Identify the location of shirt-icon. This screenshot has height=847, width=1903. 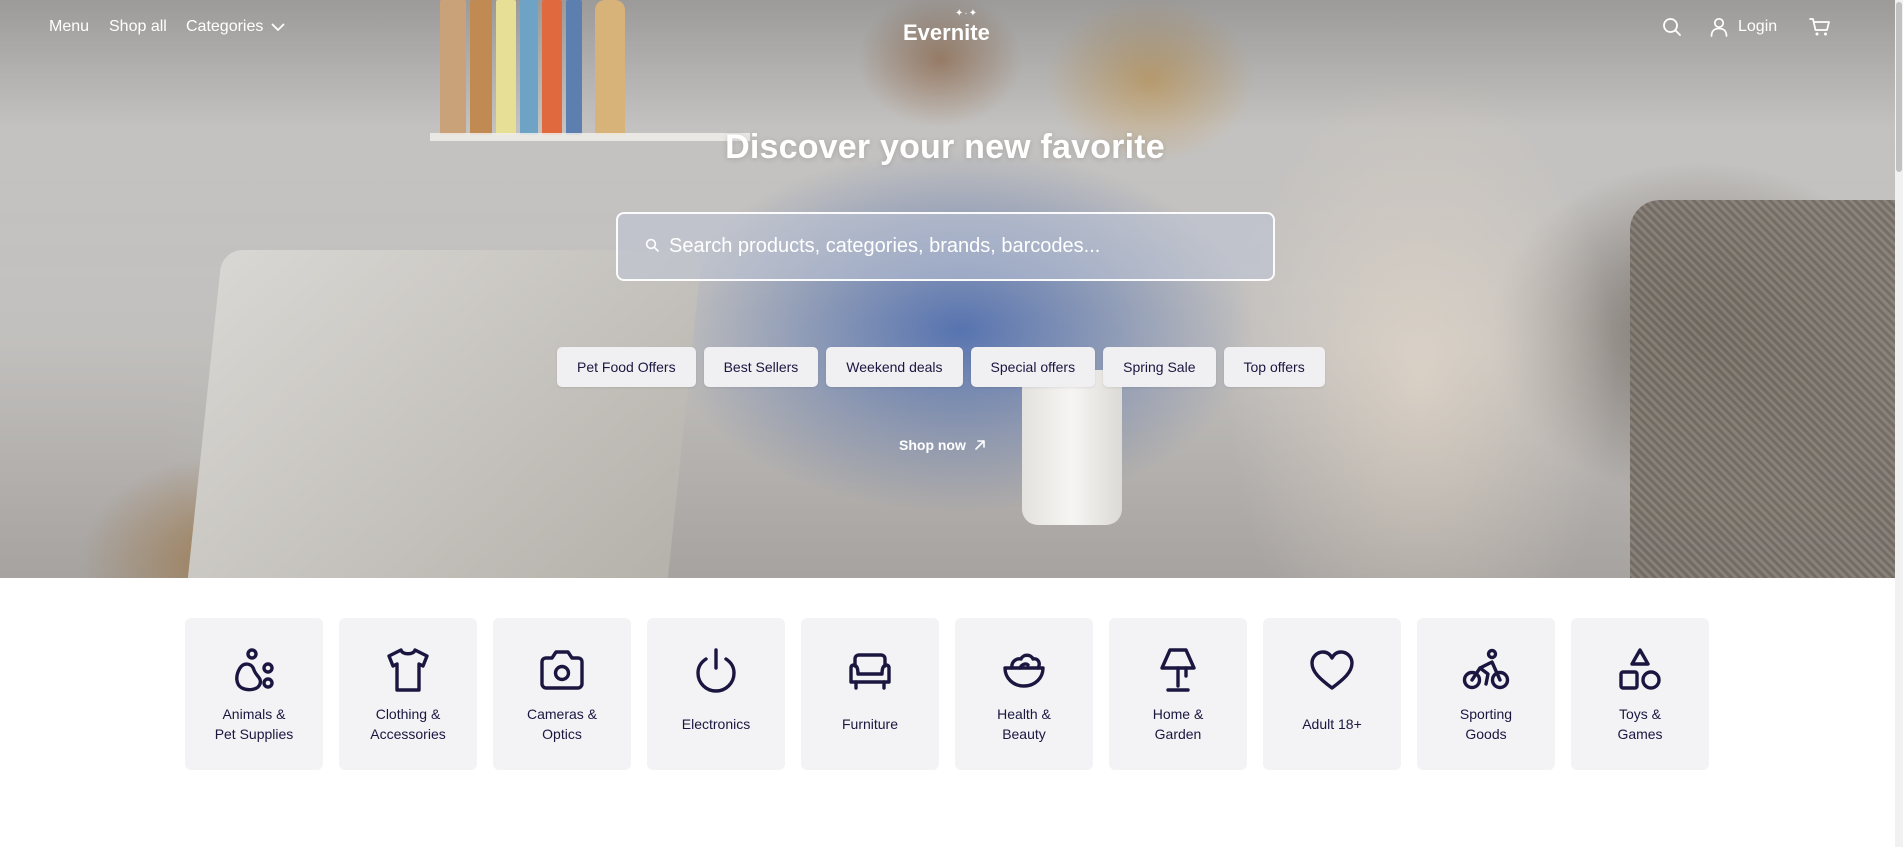
(408, 670).